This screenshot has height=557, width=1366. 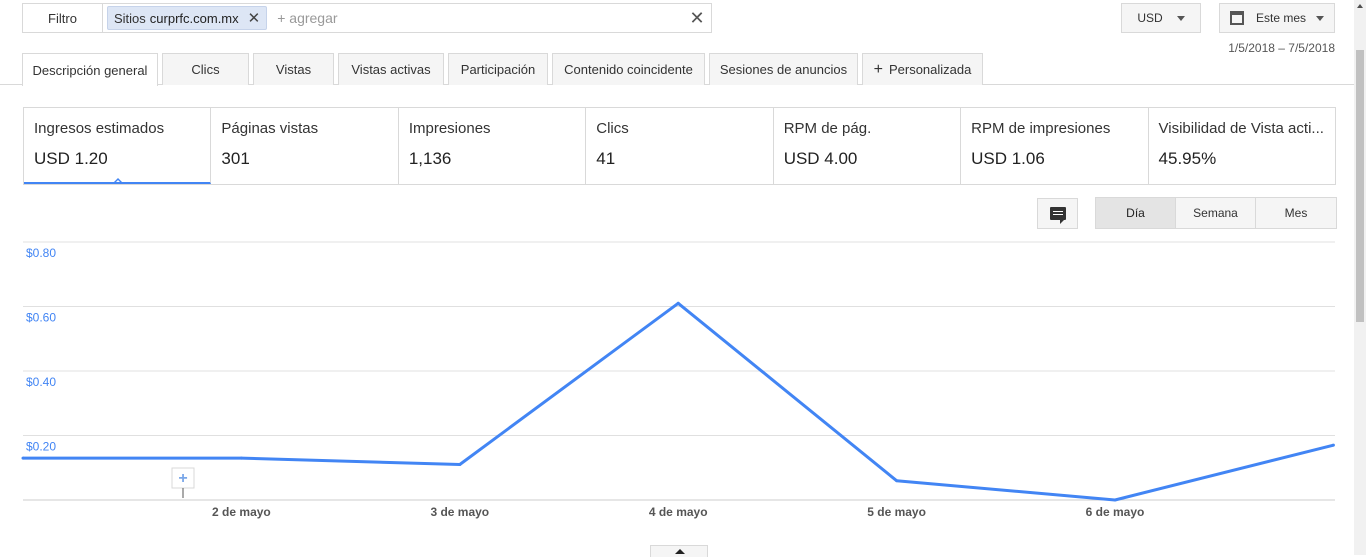 I want to click on chip-prefix: Sitios, so click(x=130, y=18).